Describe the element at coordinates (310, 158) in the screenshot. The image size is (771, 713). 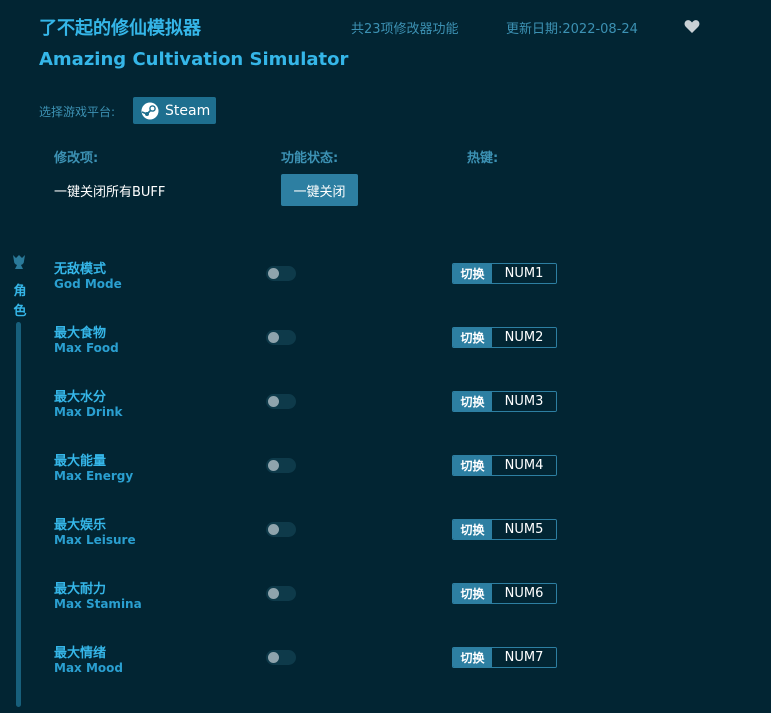
I see `column-header-status: 功能状态:` at that location.